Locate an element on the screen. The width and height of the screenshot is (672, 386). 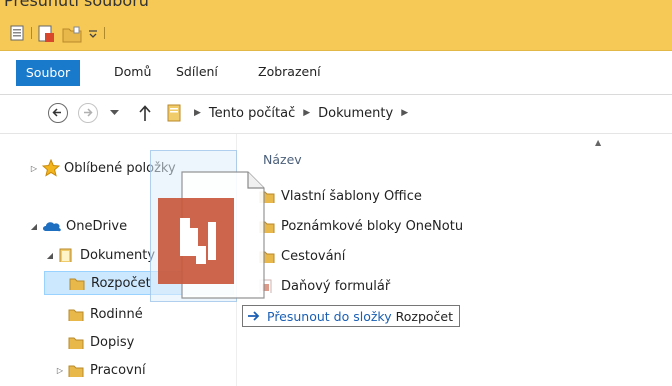
dragged-document-icon is located at coordinates (211, 235).